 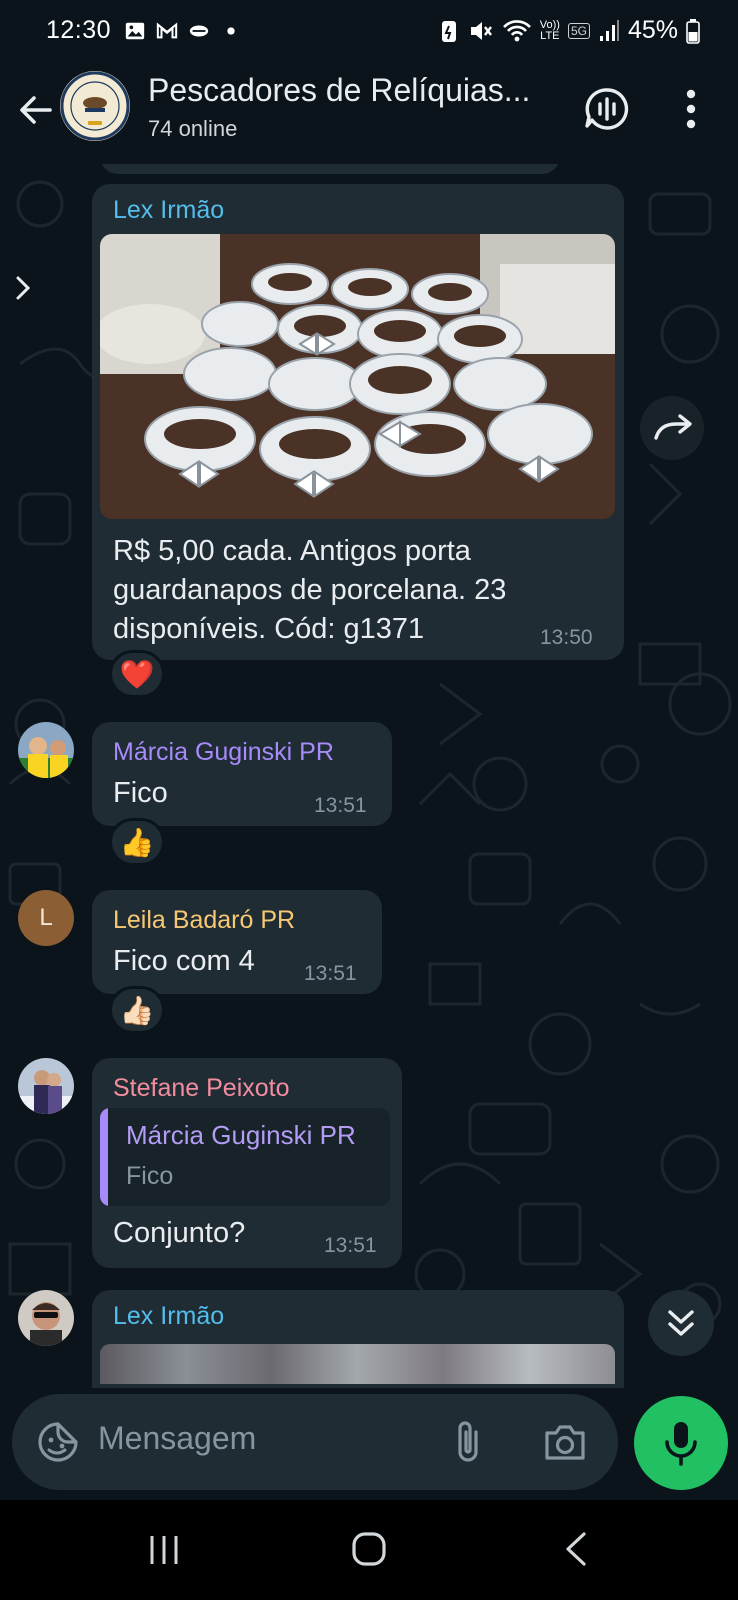 What do you see at coordinates (481, 30) in the screenshot?
I see `mute-icon` at bounding box center [481, 30].